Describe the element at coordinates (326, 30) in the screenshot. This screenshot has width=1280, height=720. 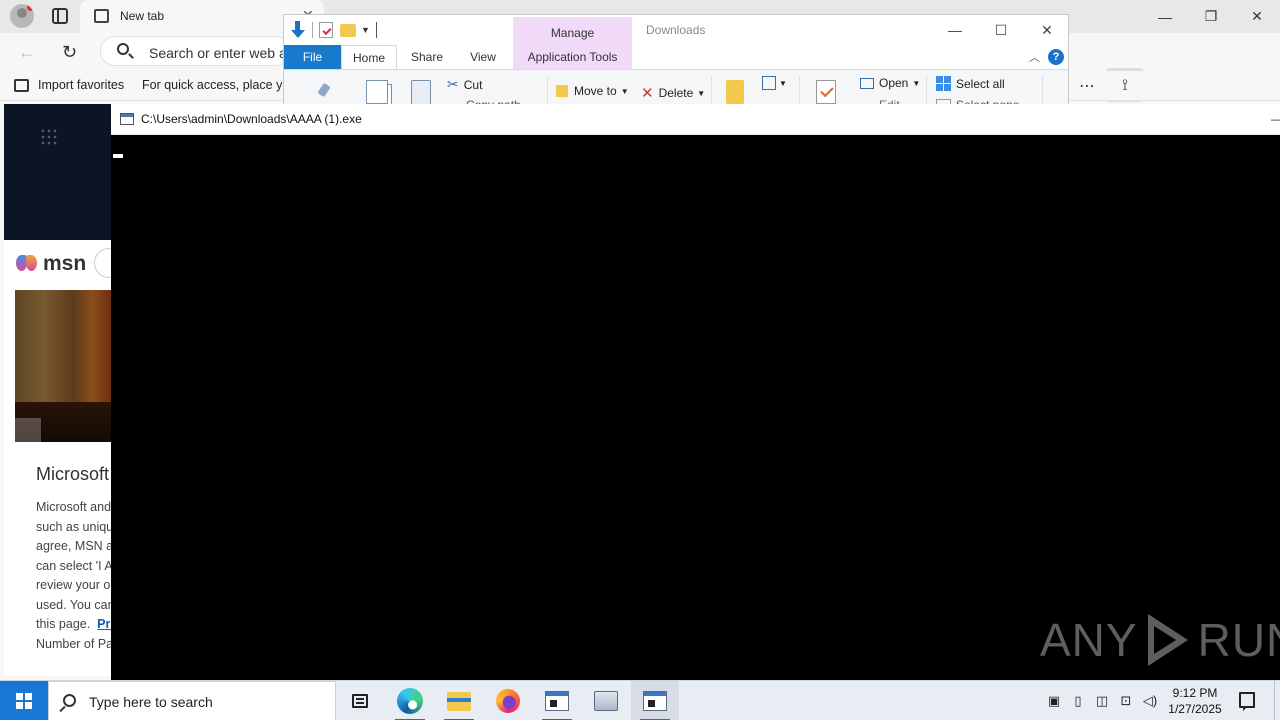
I see `properties-icon` at that location.